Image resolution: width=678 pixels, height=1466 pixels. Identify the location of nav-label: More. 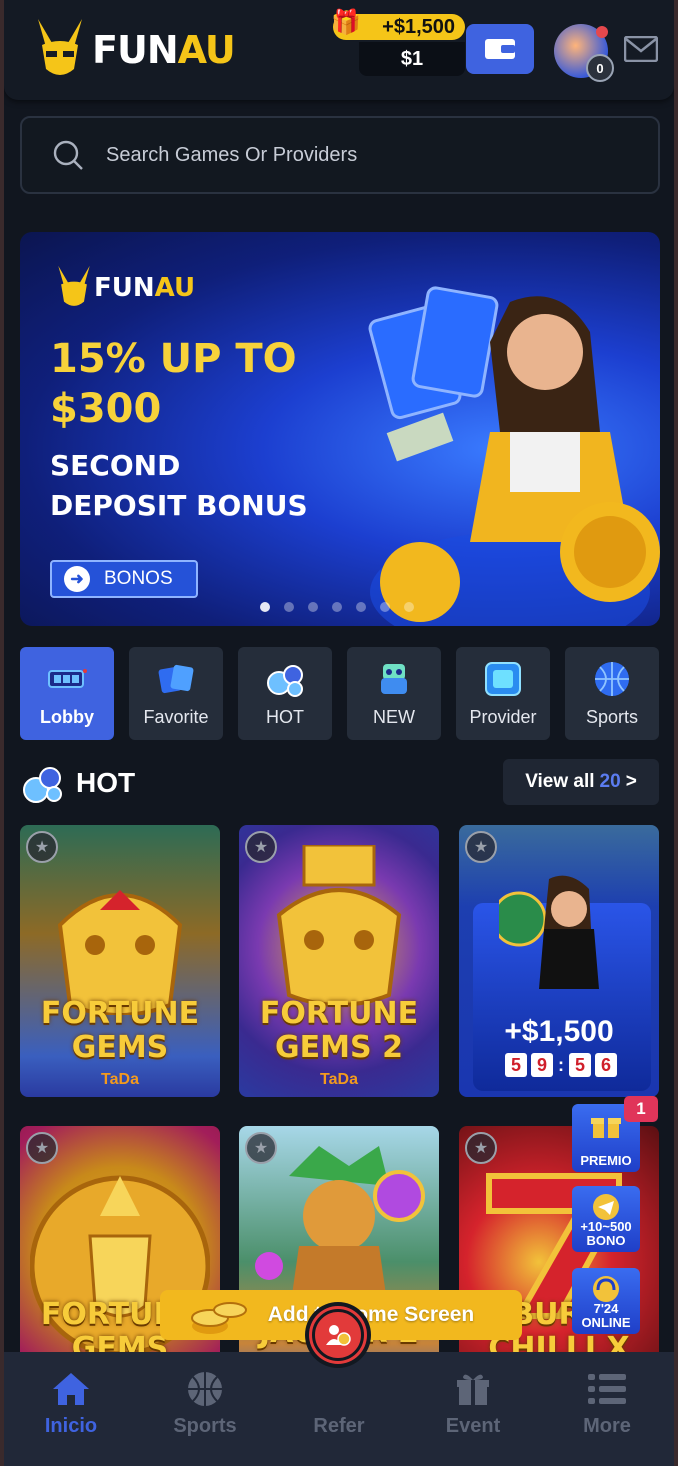
(607, 1426).